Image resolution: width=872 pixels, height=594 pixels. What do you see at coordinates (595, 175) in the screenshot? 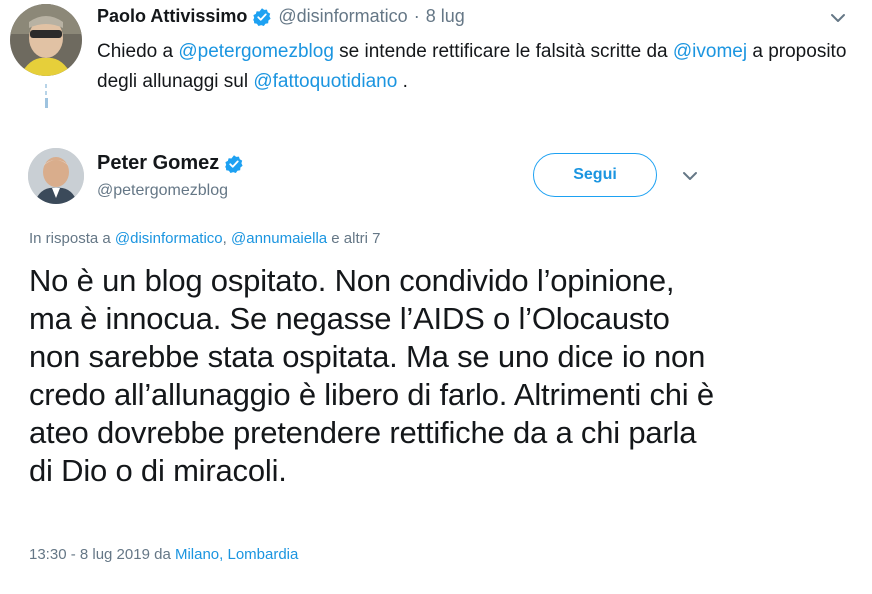
I see `follow-button: Segui` at bounding box center [595, 175].